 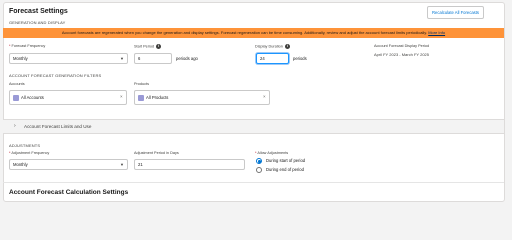 I want to click on filters-section-title: ACCOUNT FORECAST GENERATION FILTERS, so click(x=55, y=75).